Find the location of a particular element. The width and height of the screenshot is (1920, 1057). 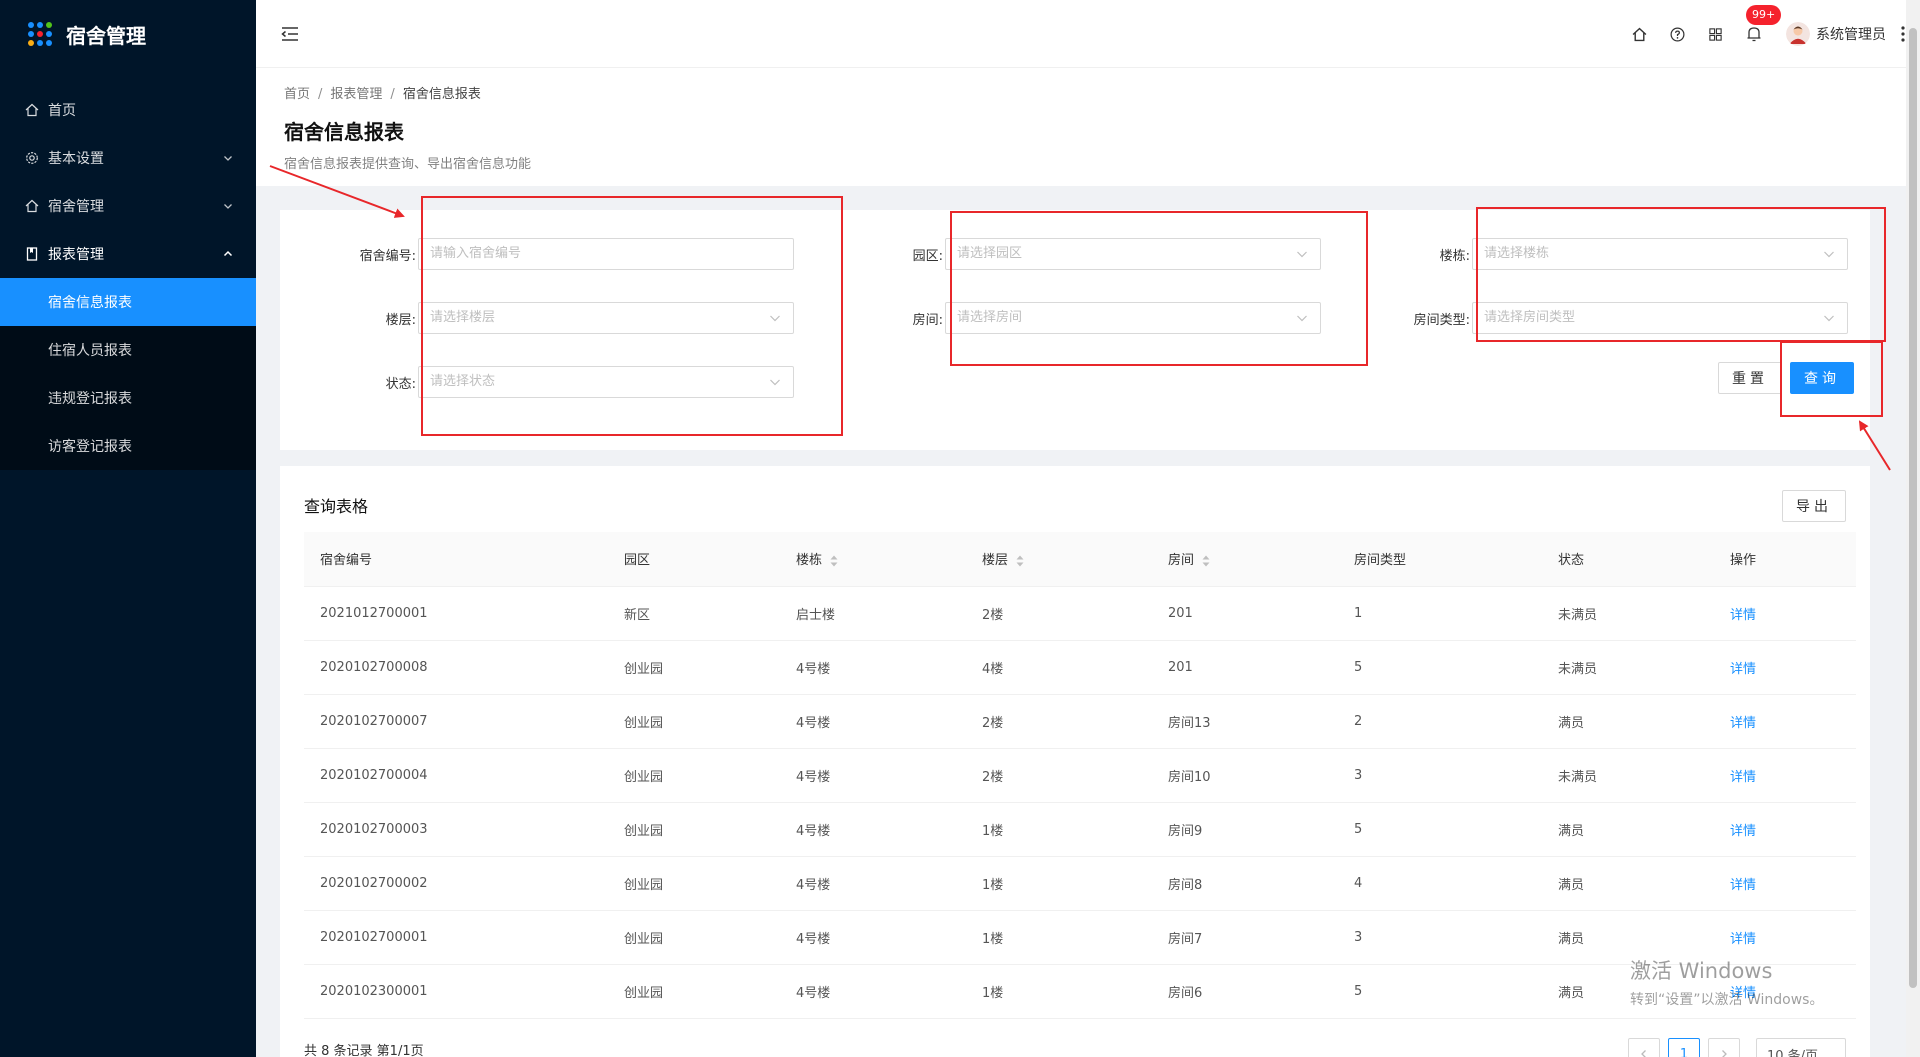

floor-placeholder: 请选择楼层 is located at coordinates (463, 317).